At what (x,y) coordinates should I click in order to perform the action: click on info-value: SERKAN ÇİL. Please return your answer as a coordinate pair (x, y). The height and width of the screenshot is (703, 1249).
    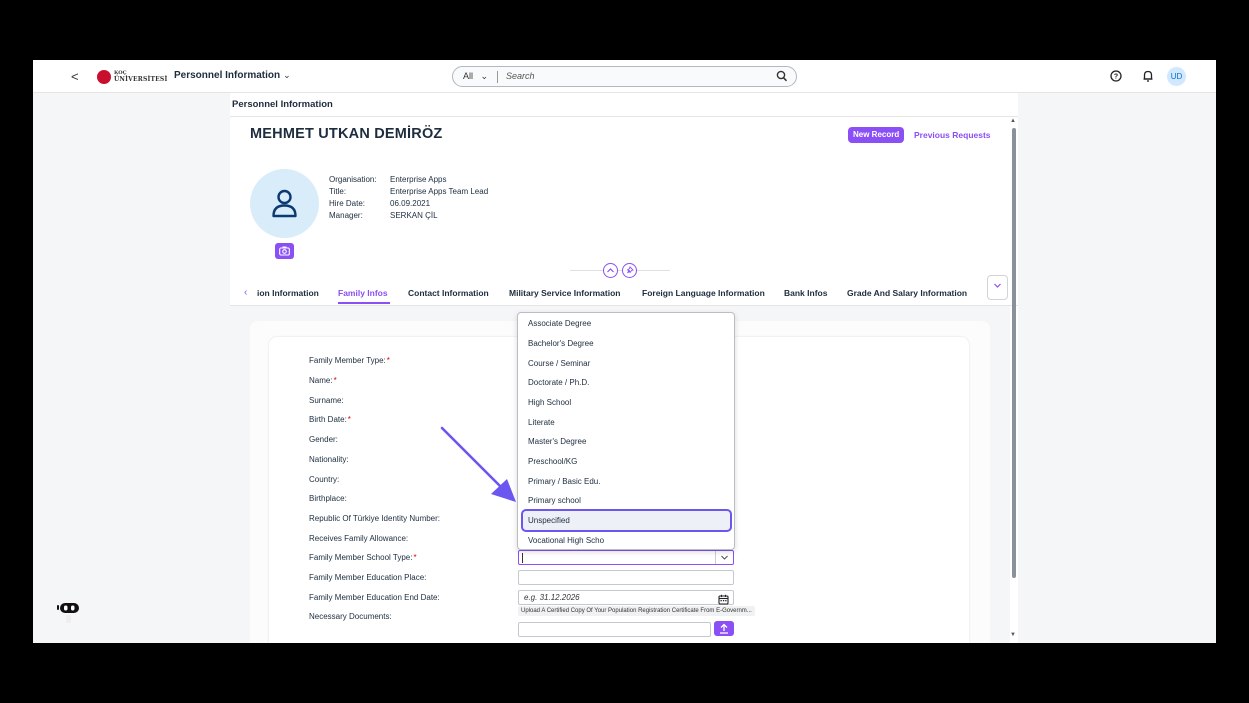
    Looking at the image, I should click on (414, 215).